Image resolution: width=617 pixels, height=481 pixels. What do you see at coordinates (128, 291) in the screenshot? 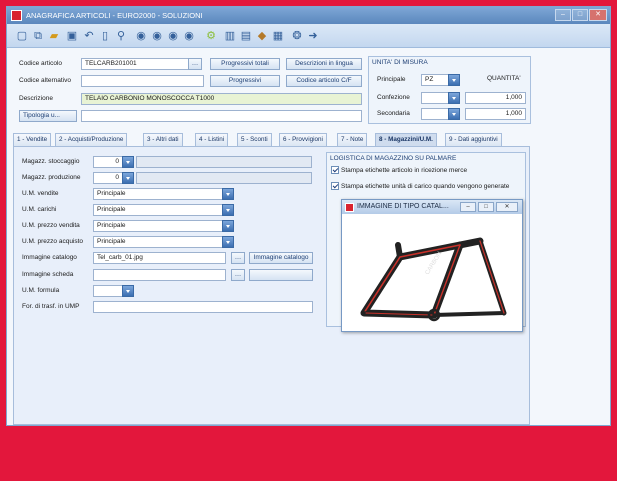
I see `um-formula-dropdown` at bounding box center [128, 291].